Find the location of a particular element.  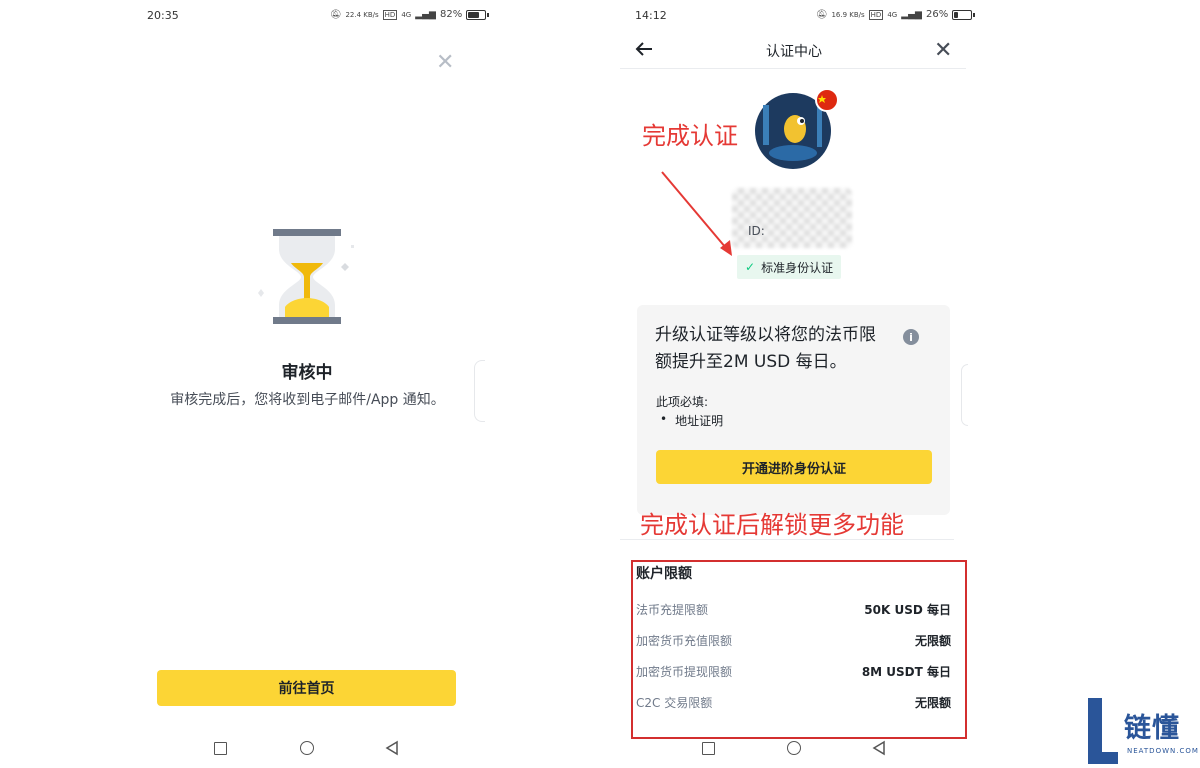

avatar is located at coordinates (797, 128).